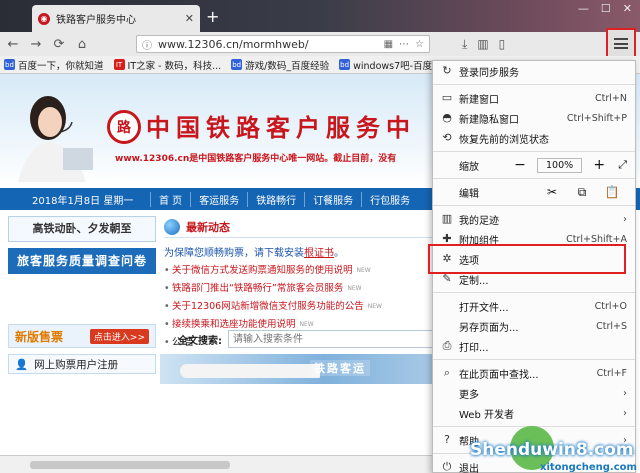 This screenshot has width=640, height=473. Describe the element at coordinates (469, 194) in the screenshot. I see `edit-label: 编辑` at that location.